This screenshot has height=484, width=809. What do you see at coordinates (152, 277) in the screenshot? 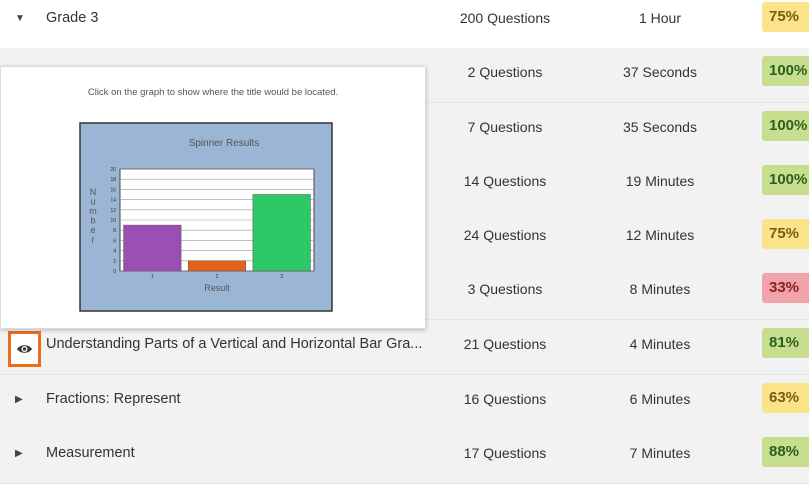
I see `x-tick-label: 1` at bounding box center [152, 277].